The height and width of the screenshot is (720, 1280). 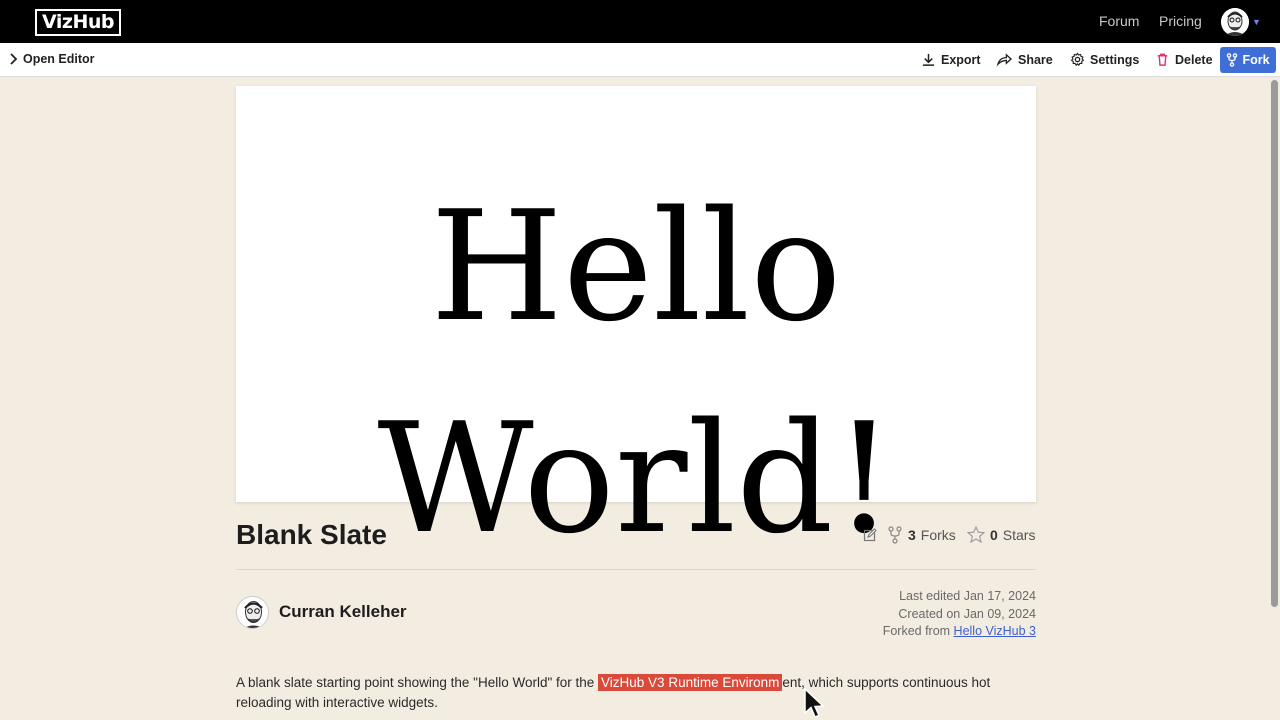 I want to click on share-button: Share, so click(x=1024, y=59).